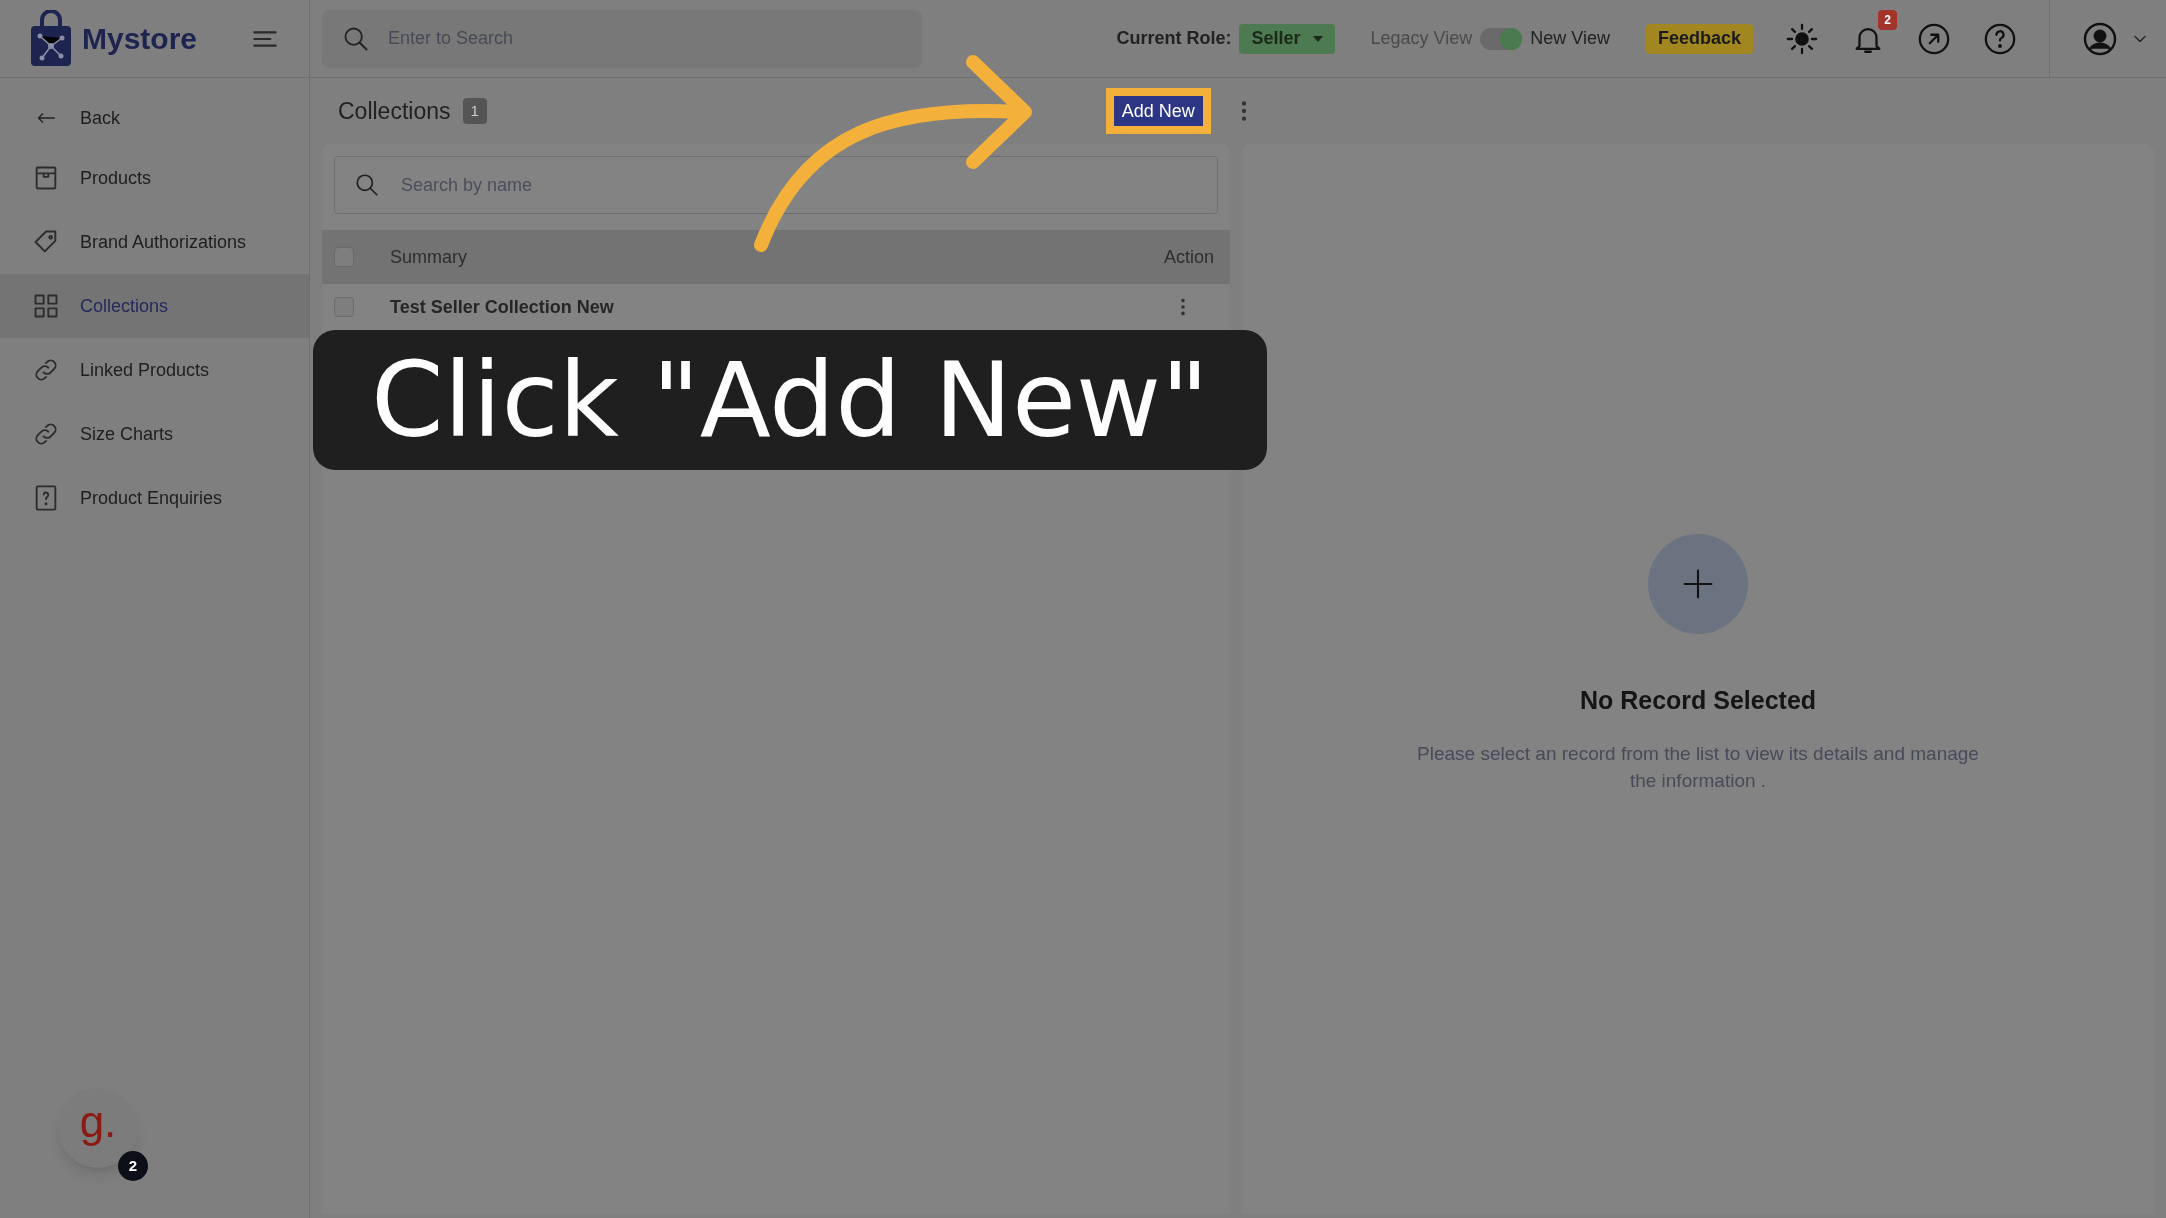 The image size is (2166, 1218). What do you see at coordinates (474, 111) in the screenshot?
I see `count-badge: 1` at bounding box center [474, 111].